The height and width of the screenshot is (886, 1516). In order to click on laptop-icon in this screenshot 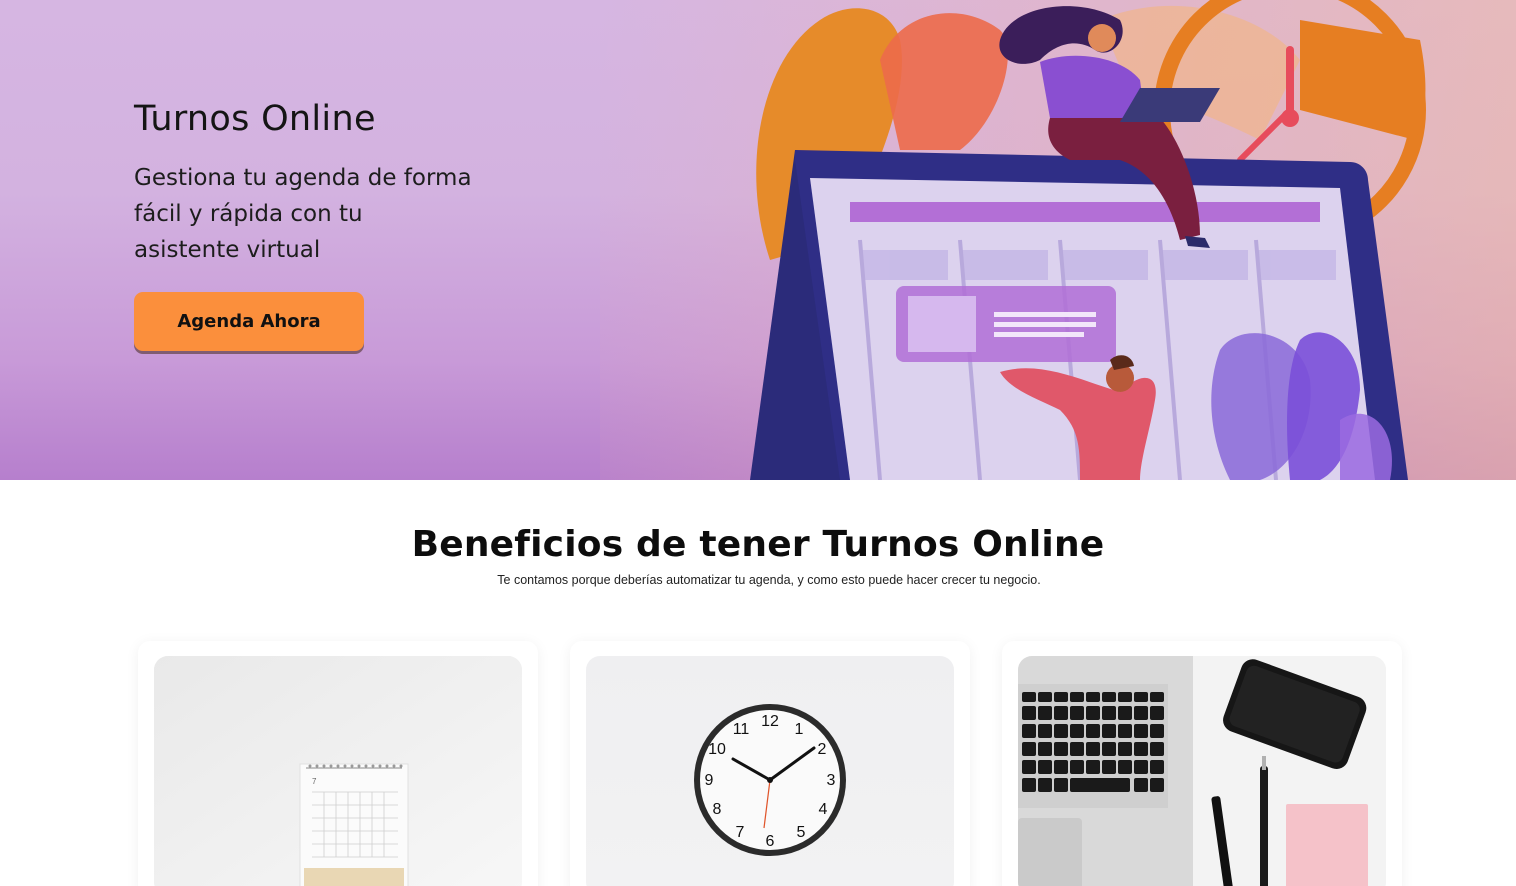, I will do `click(1202, 771)`.